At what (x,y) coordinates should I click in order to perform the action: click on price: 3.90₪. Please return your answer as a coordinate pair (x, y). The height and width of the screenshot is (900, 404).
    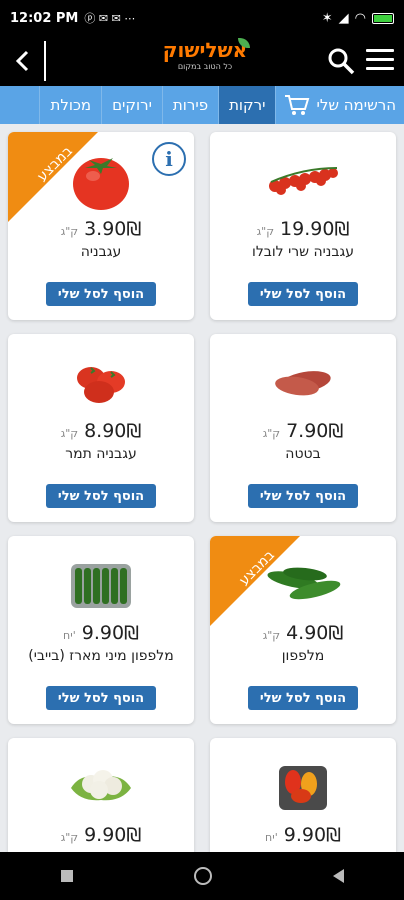
    Looking at the image, I should click on (113, 229).